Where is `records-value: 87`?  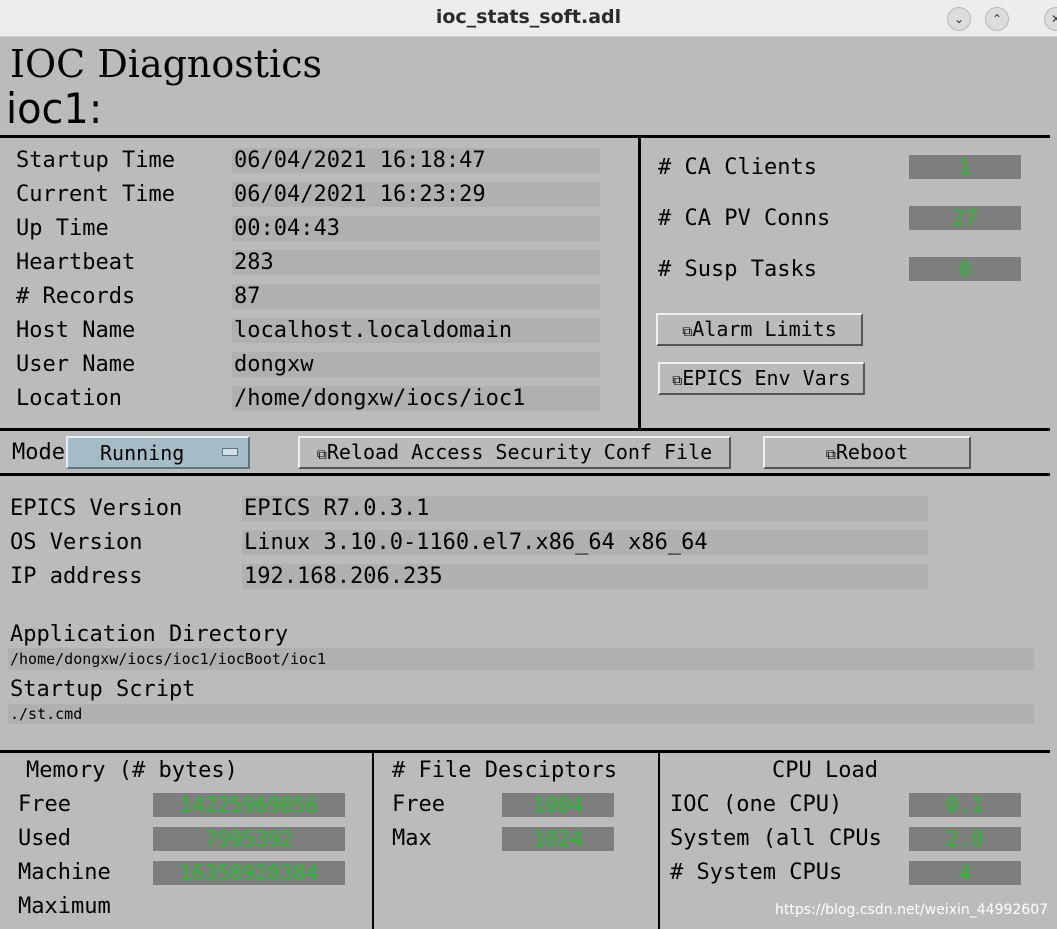
records-value: 87 is located at coordinates (416, 296).